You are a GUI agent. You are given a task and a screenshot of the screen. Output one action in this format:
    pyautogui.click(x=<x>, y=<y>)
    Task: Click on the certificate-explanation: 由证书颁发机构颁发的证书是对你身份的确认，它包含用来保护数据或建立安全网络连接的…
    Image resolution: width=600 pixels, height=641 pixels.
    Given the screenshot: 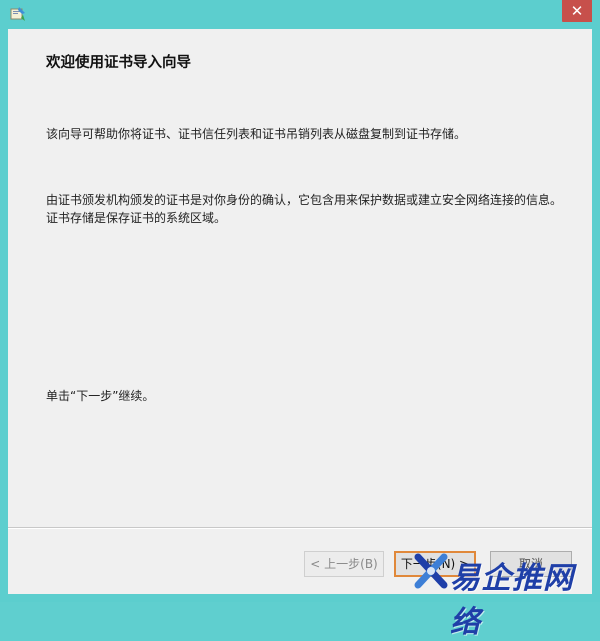 What is the action you would take?
    pyautogui.click(x=304, y=209)
    